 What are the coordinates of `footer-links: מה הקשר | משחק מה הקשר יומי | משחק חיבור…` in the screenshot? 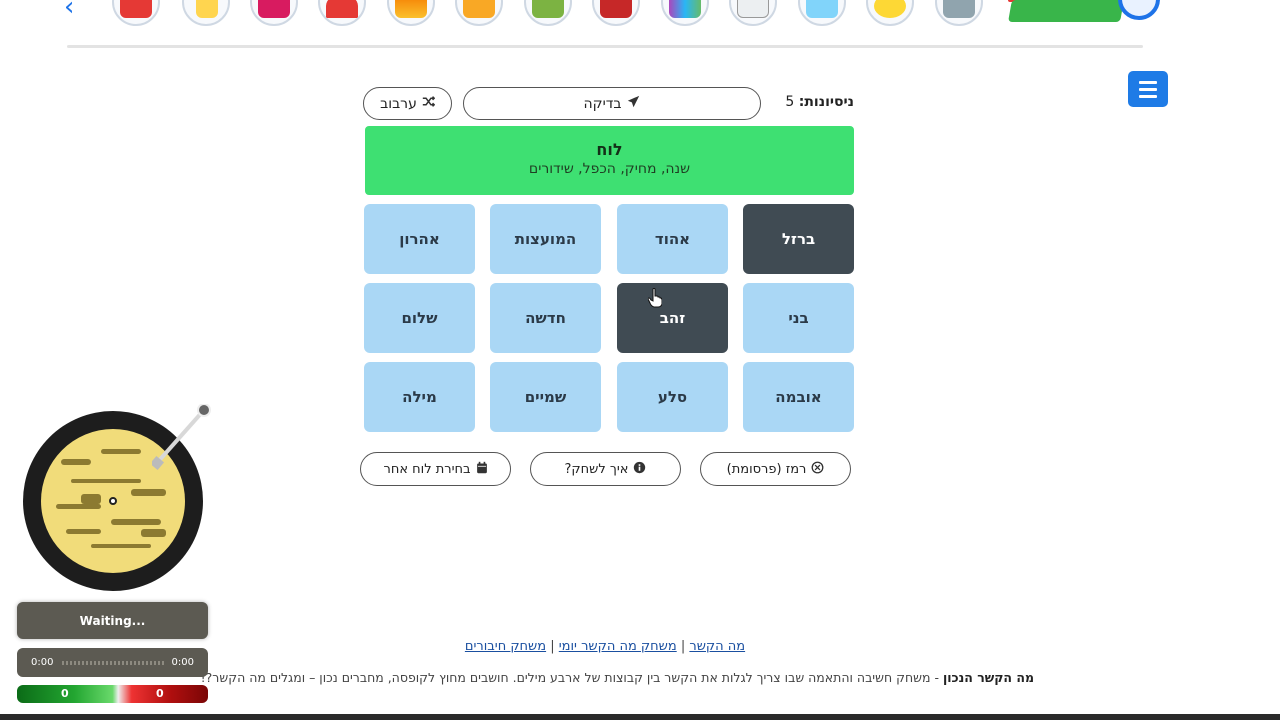 It's located at (605, 648).